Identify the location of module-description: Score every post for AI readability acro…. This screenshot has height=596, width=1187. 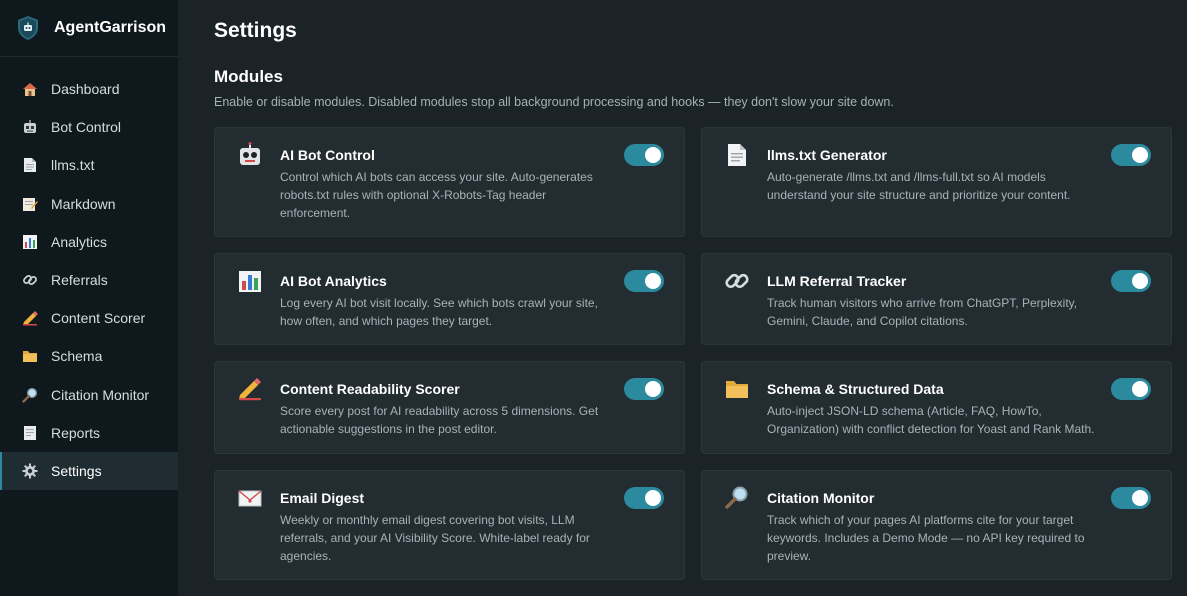
(439, 420).